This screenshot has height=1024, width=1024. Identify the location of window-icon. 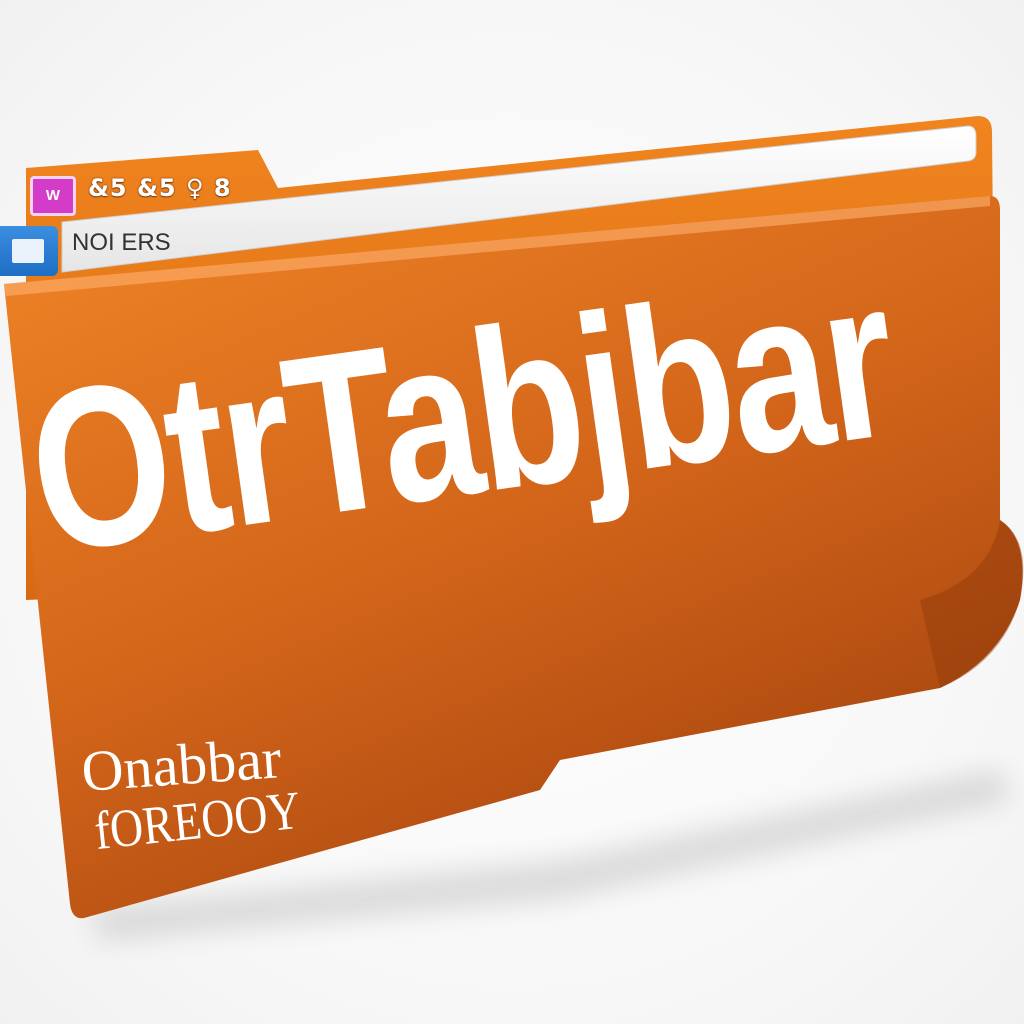
(28, 251).